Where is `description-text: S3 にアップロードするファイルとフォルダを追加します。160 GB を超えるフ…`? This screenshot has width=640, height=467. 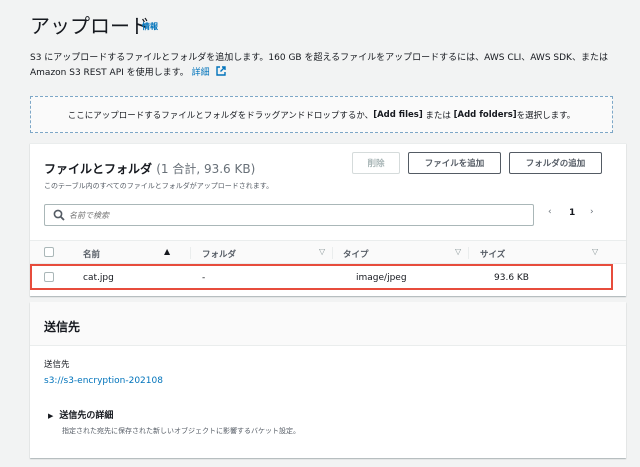 description-text: S3 にアップロードするファイルとフォルダを追加します。160 GB を超えるフ… is located at coordinates (319, 65).